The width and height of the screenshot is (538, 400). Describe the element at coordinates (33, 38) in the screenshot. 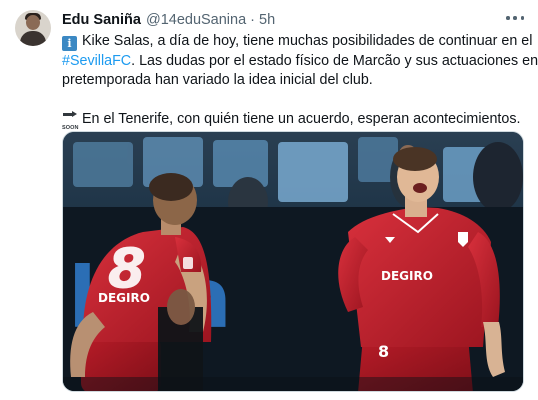

I see `avatar-body` at that location.